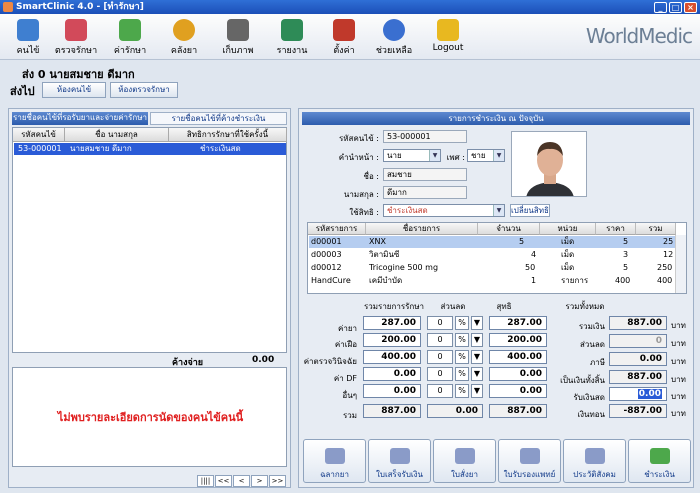 Image resolution: width=700 pixels, height=493 pixels. What do you see at coordinates (518, 374) in the screenshot?
I see `df-net-field: 0.00` at bounding box center [518, 374].